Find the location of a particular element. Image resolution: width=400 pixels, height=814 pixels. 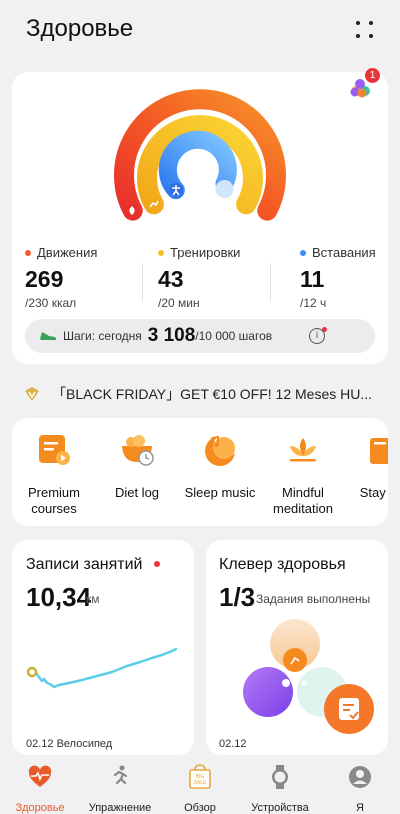

nav-label: Упражнение is located at coordinates (120, 808).